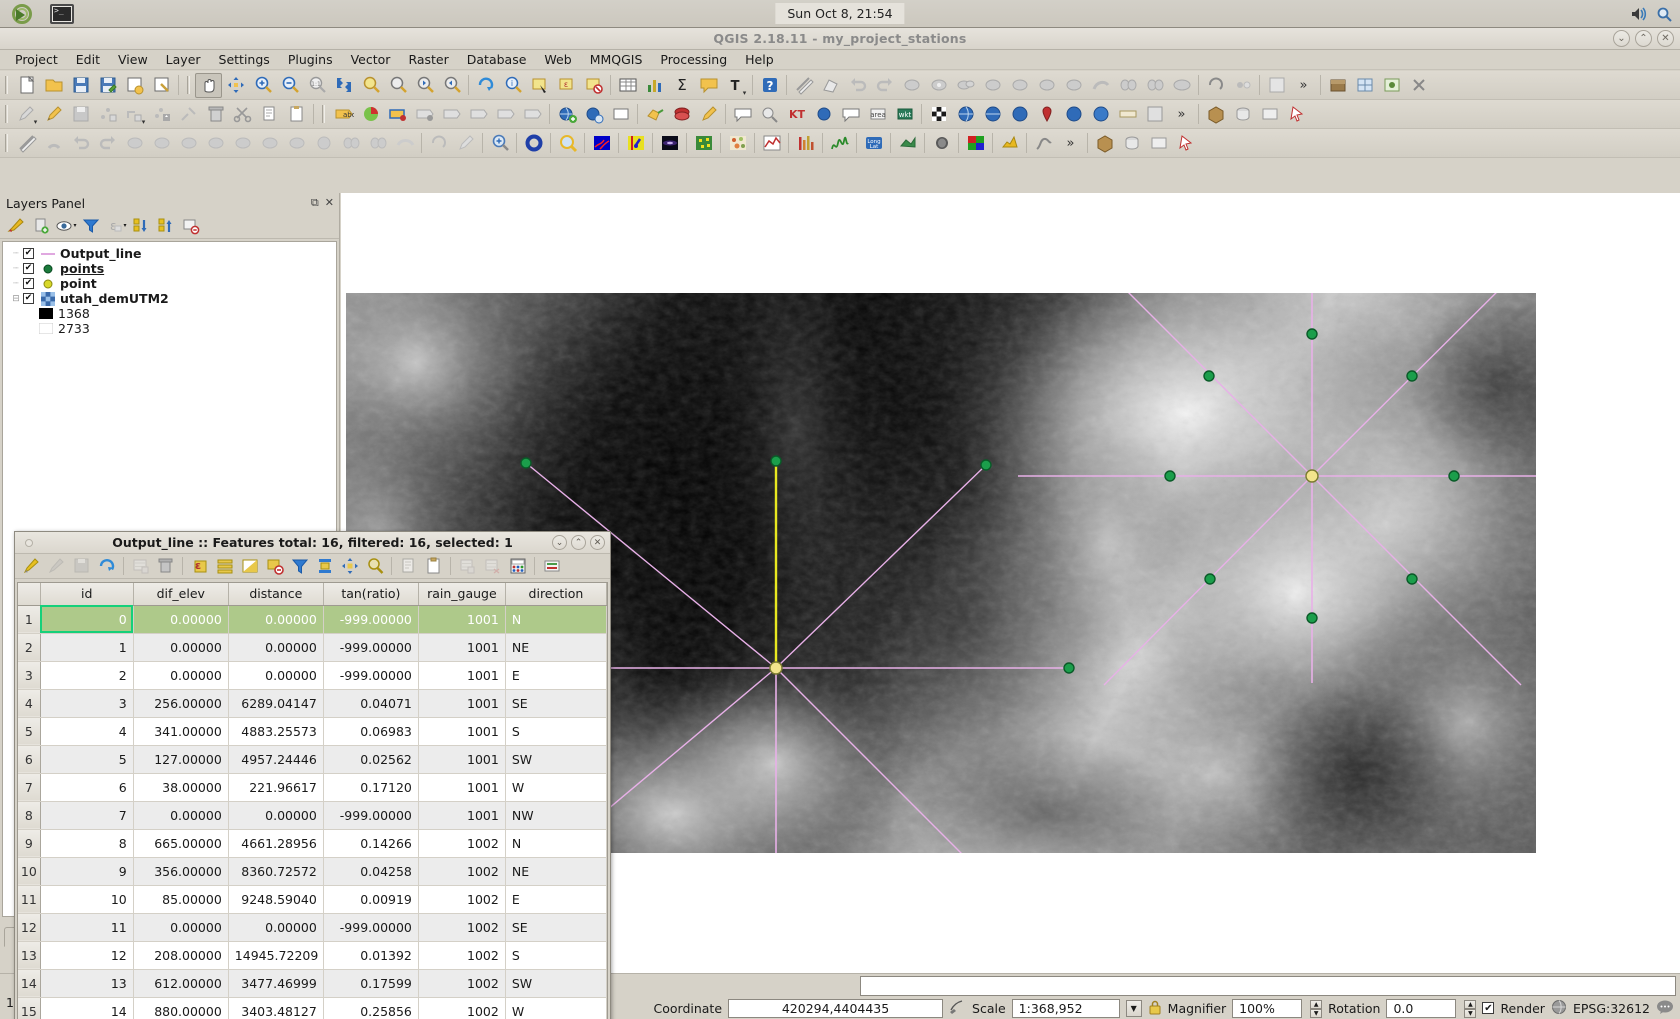 The height and width of the screenshot is (1019, 1680). Describe the element at coordinates (556, 815) in the screenshot. I see `cell-direction: NW` at that location.